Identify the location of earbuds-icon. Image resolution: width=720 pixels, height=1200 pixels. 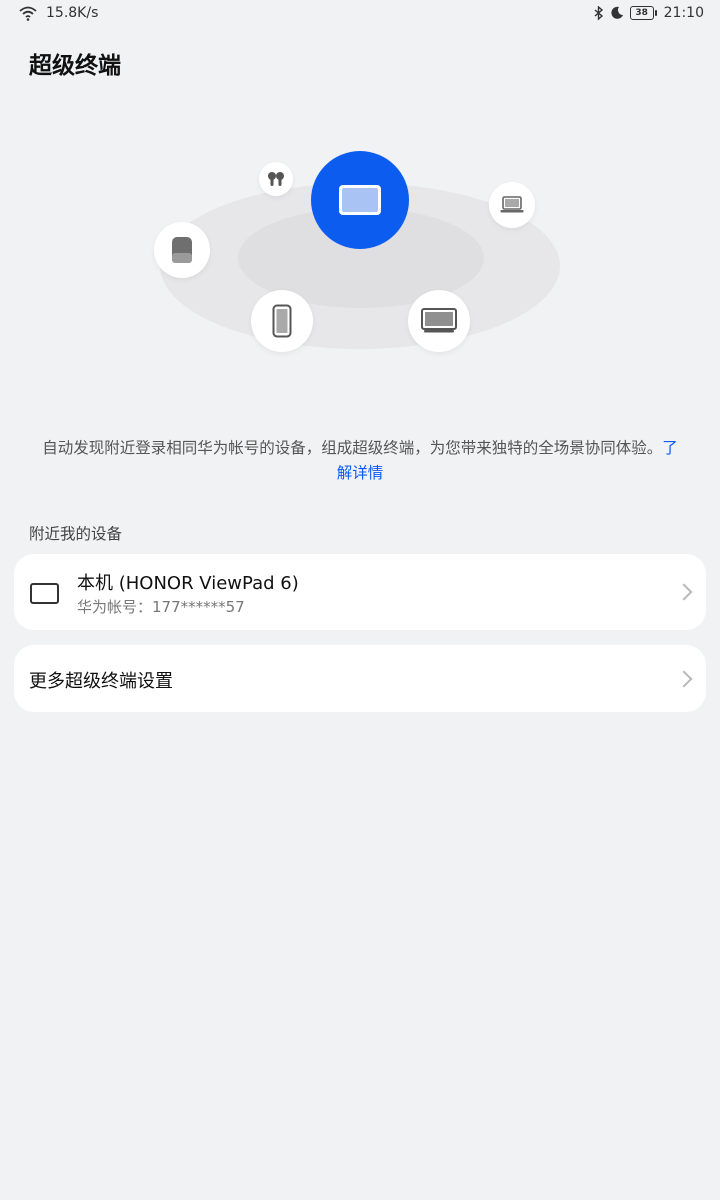
(276, 179).